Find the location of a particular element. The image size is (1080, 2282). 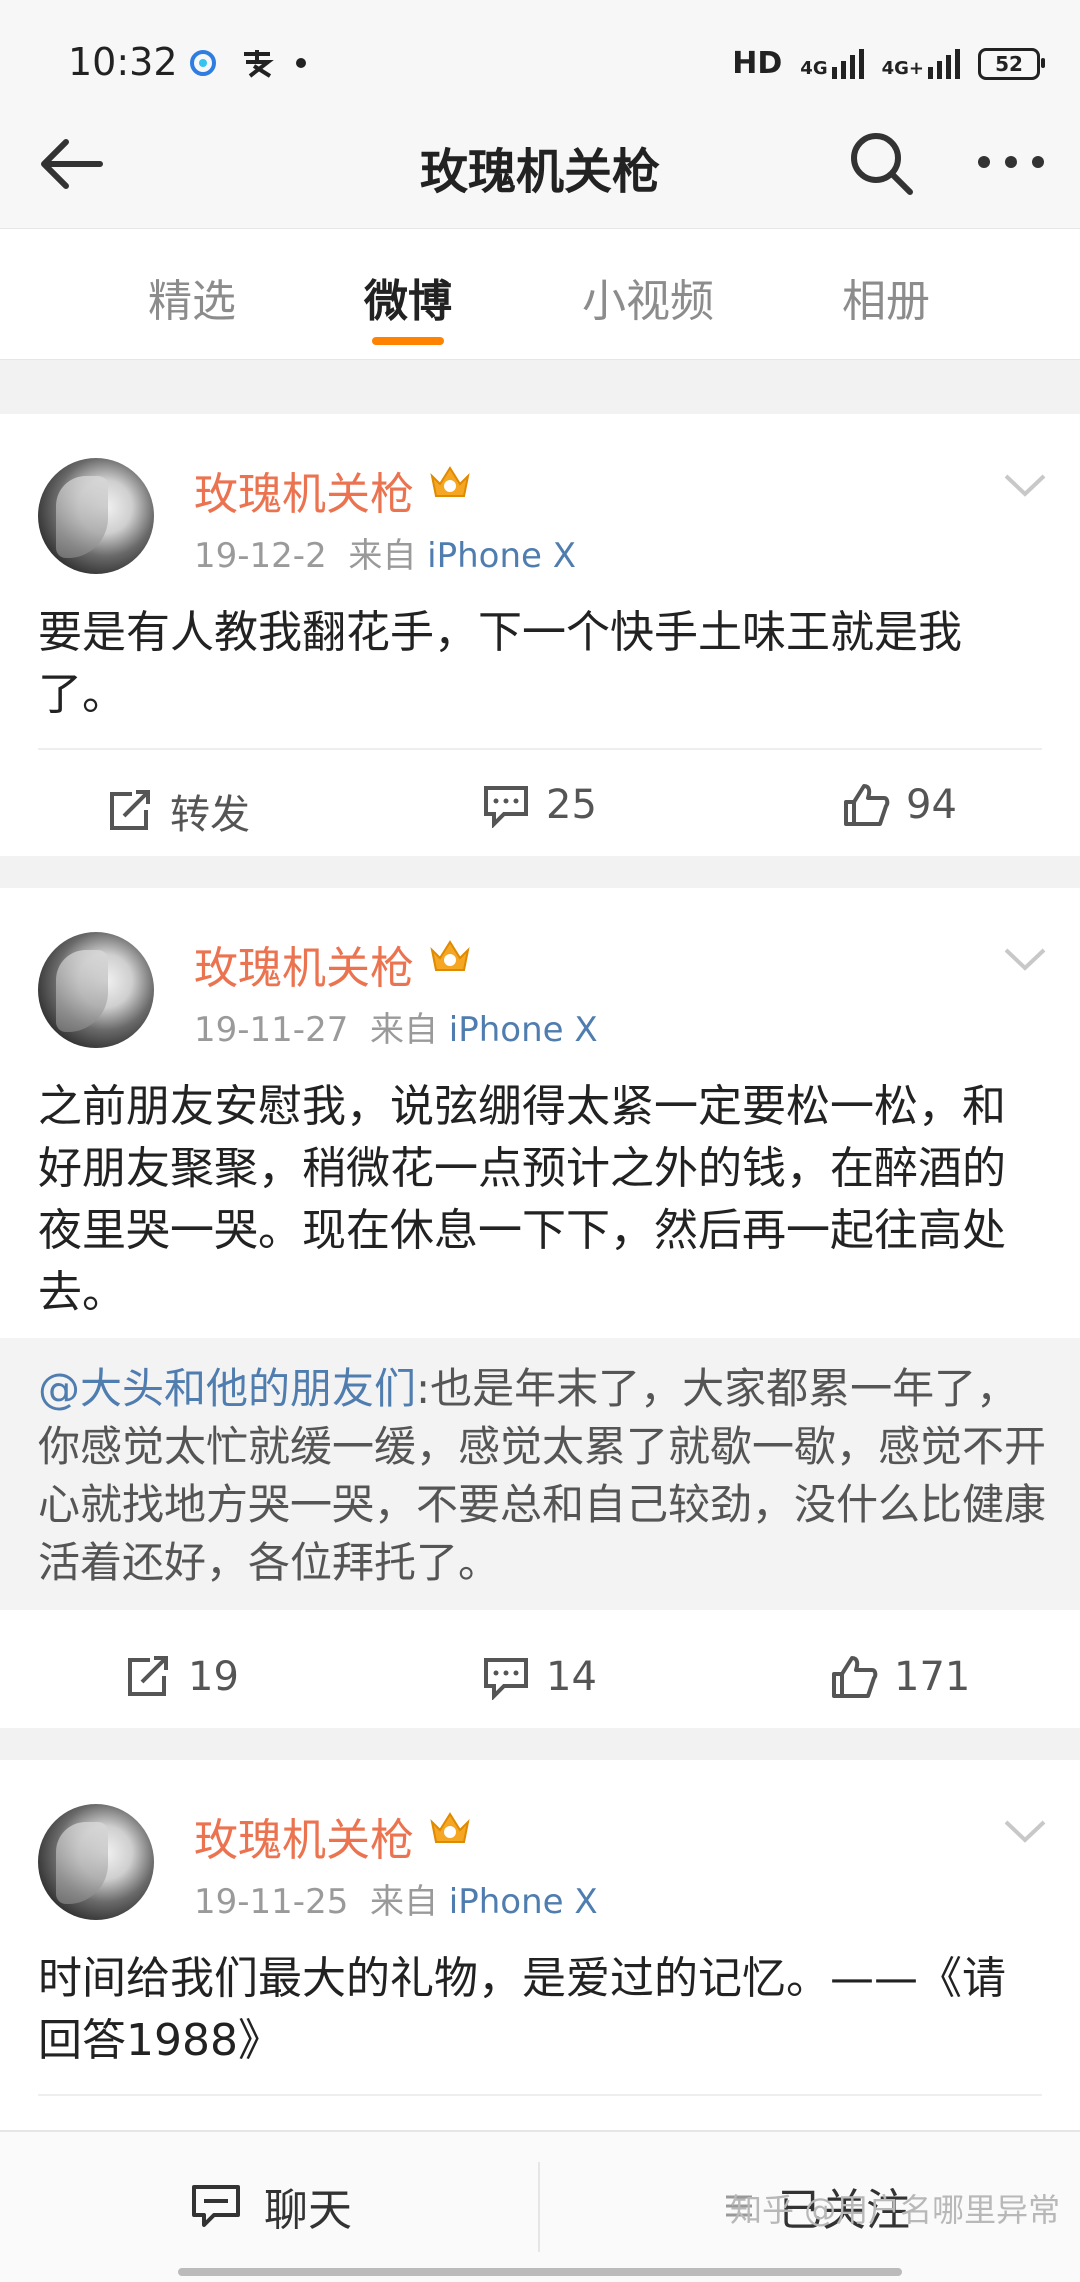

repost-button: 19 is located at coordinates (181, 1677).